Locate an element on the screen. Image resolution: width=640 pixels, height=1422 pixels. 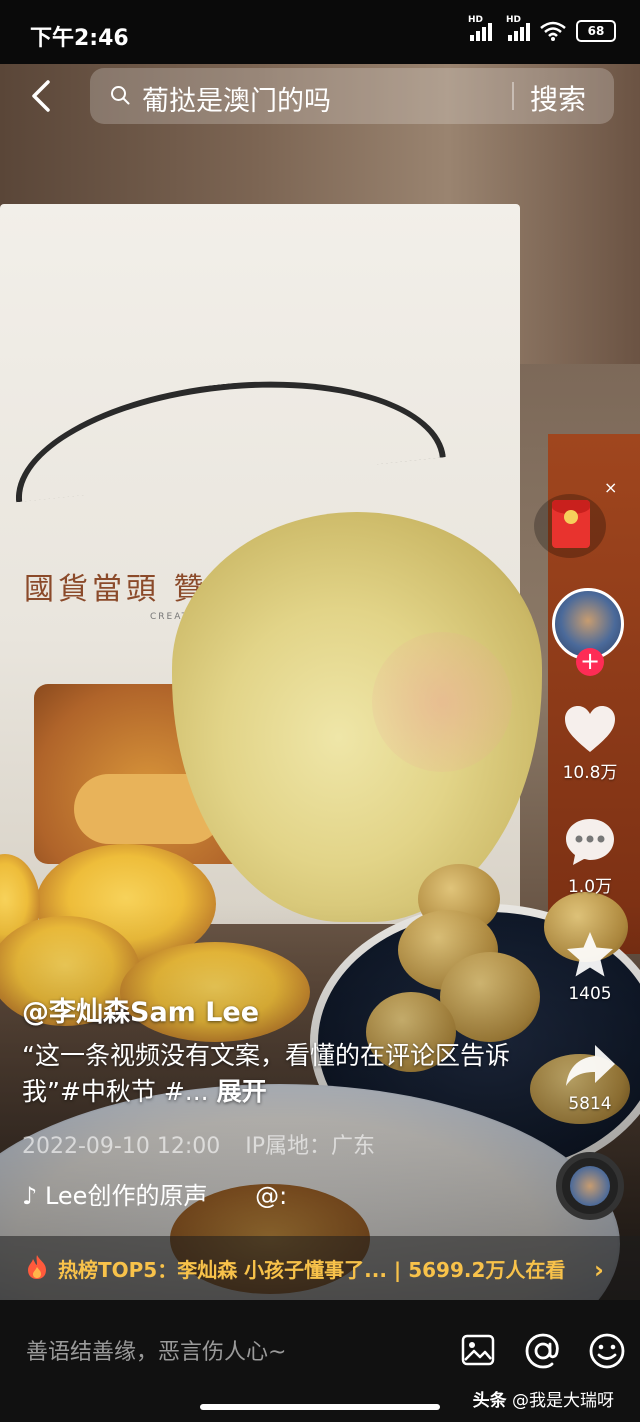
post-meta: 2022-09-10 12:00 IP属地：广东 is located at coordinates (207, 1144).